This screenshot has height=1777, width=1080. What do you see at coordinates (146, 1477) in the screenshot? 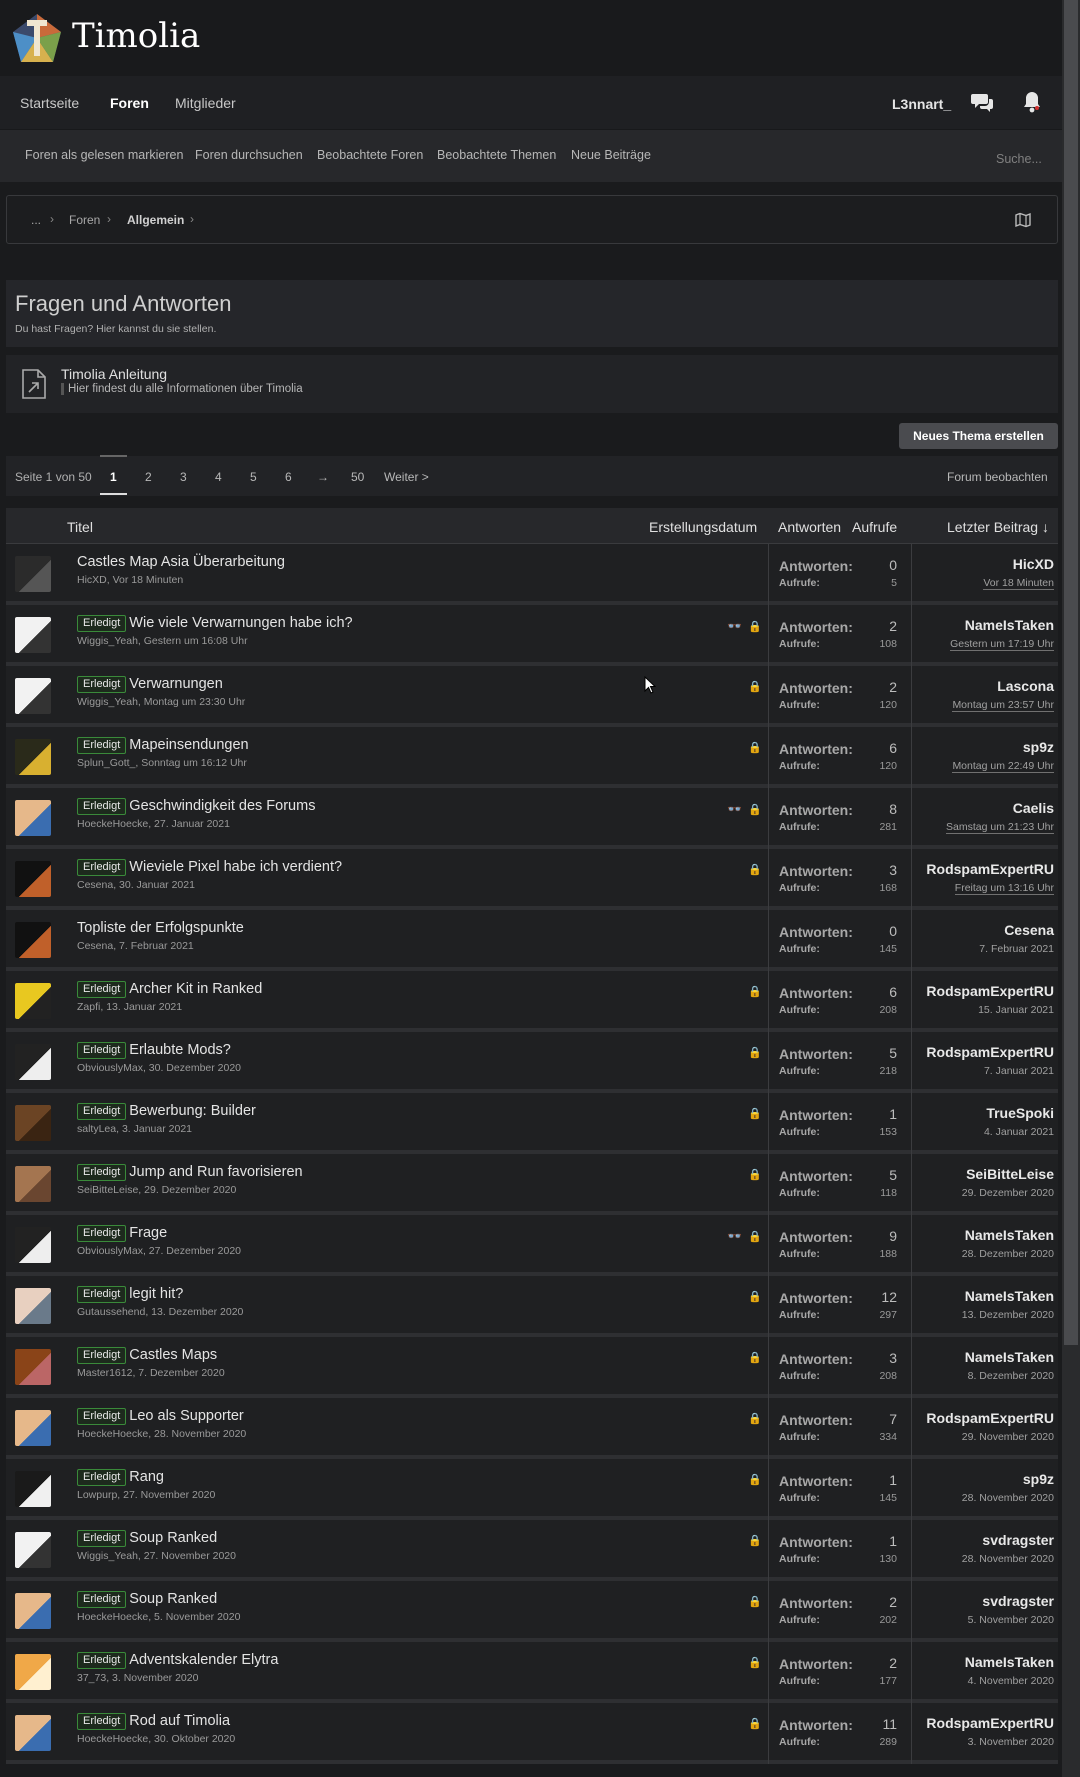
I see `thread-title-link: Rang` at bounding box center [146, 1477].